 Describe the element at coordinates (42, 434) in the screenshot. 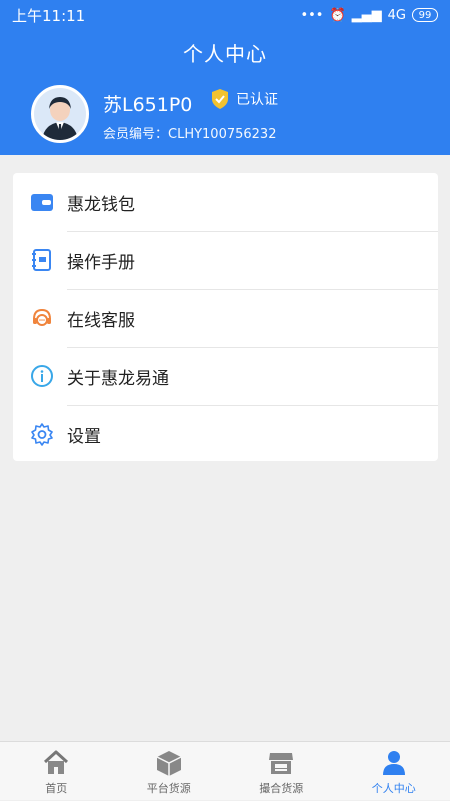

I see `gear-icon` at that location.